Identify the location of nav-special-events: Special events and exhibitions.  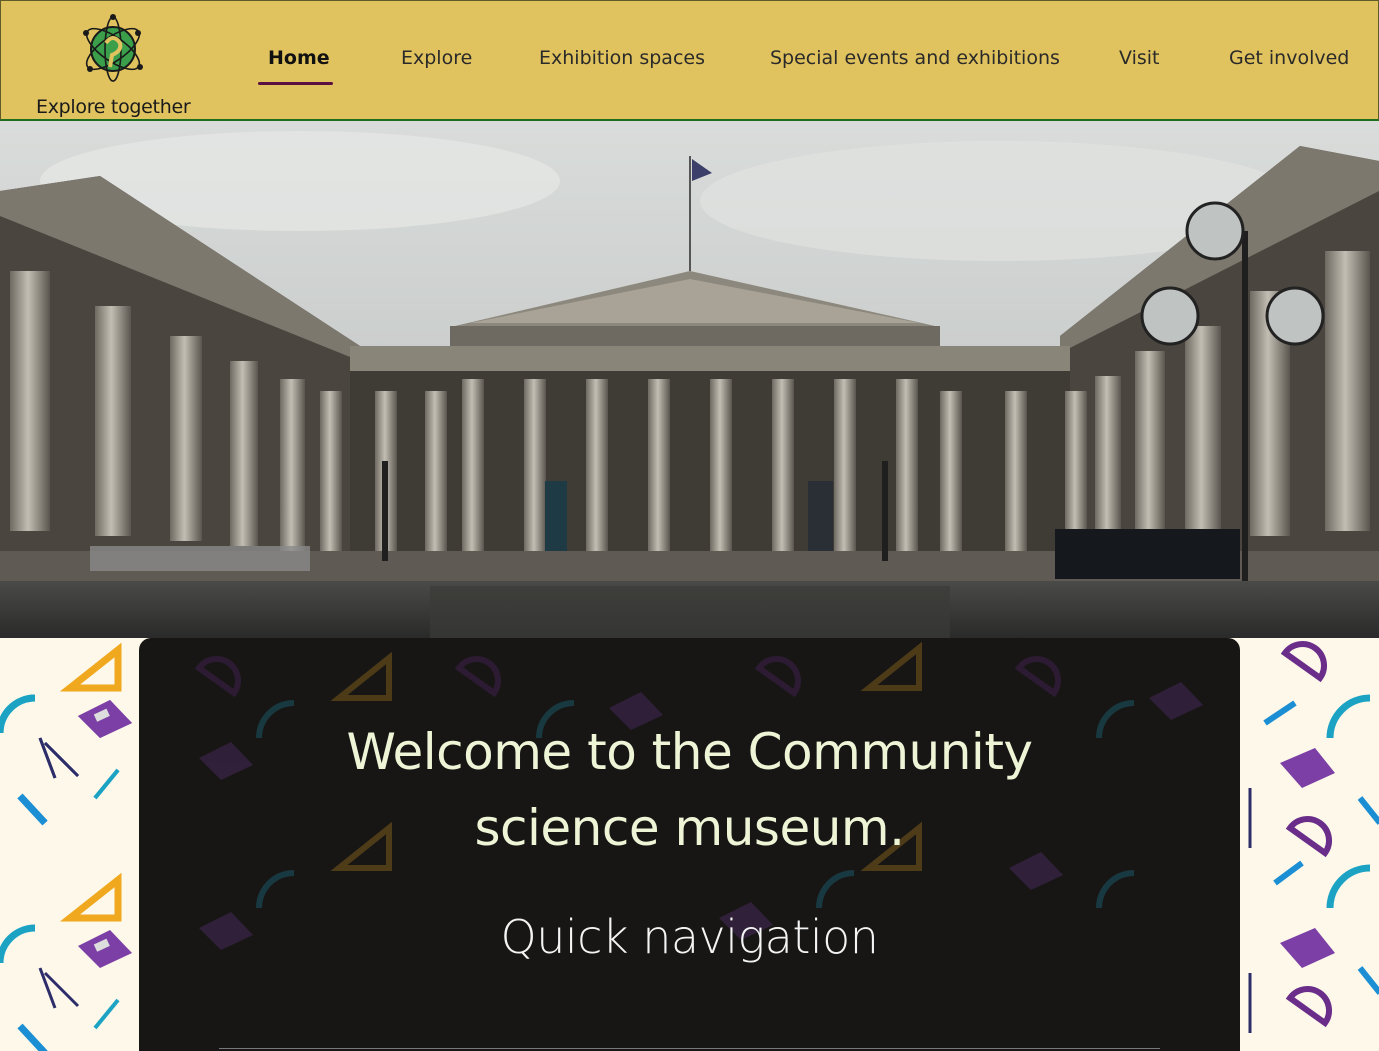
(915, 58).